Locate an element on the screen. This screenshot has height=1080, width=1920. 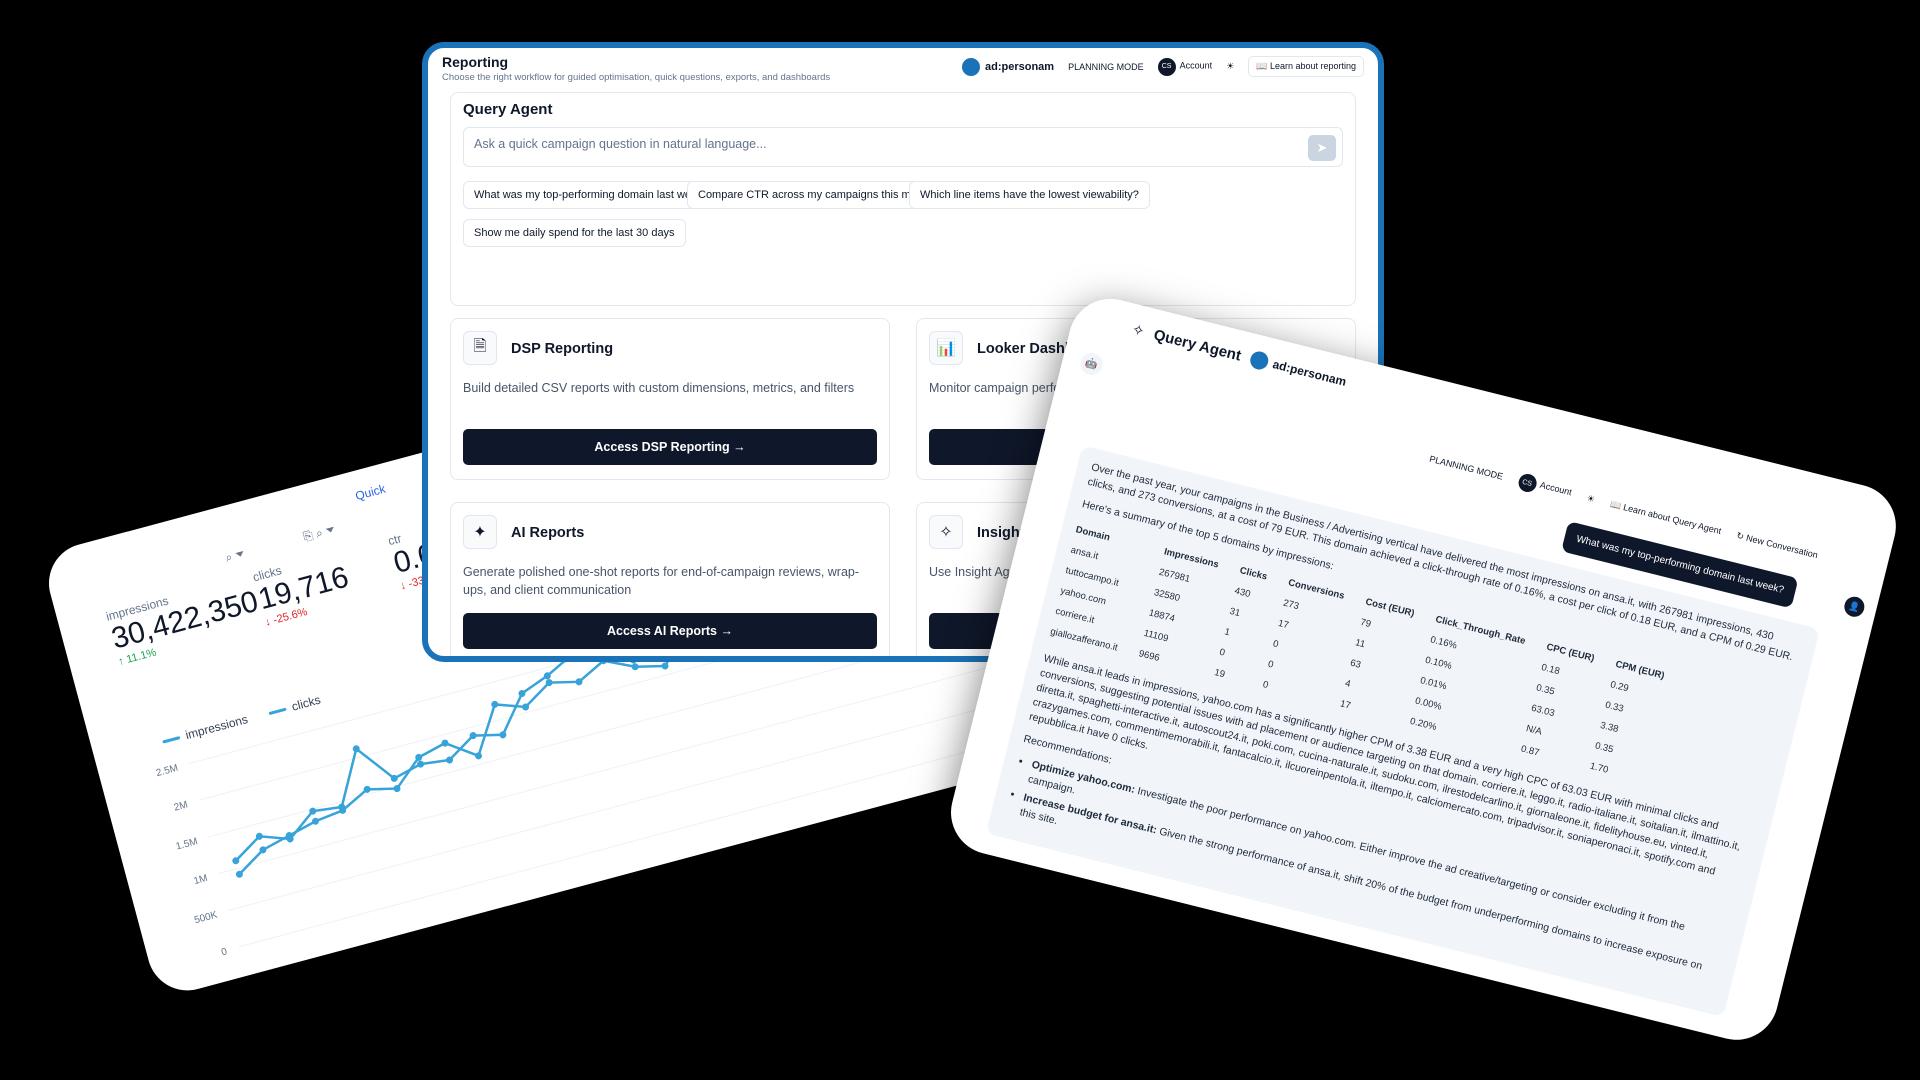
chat-title: Query Agent is located at coordinates (1197, 345).